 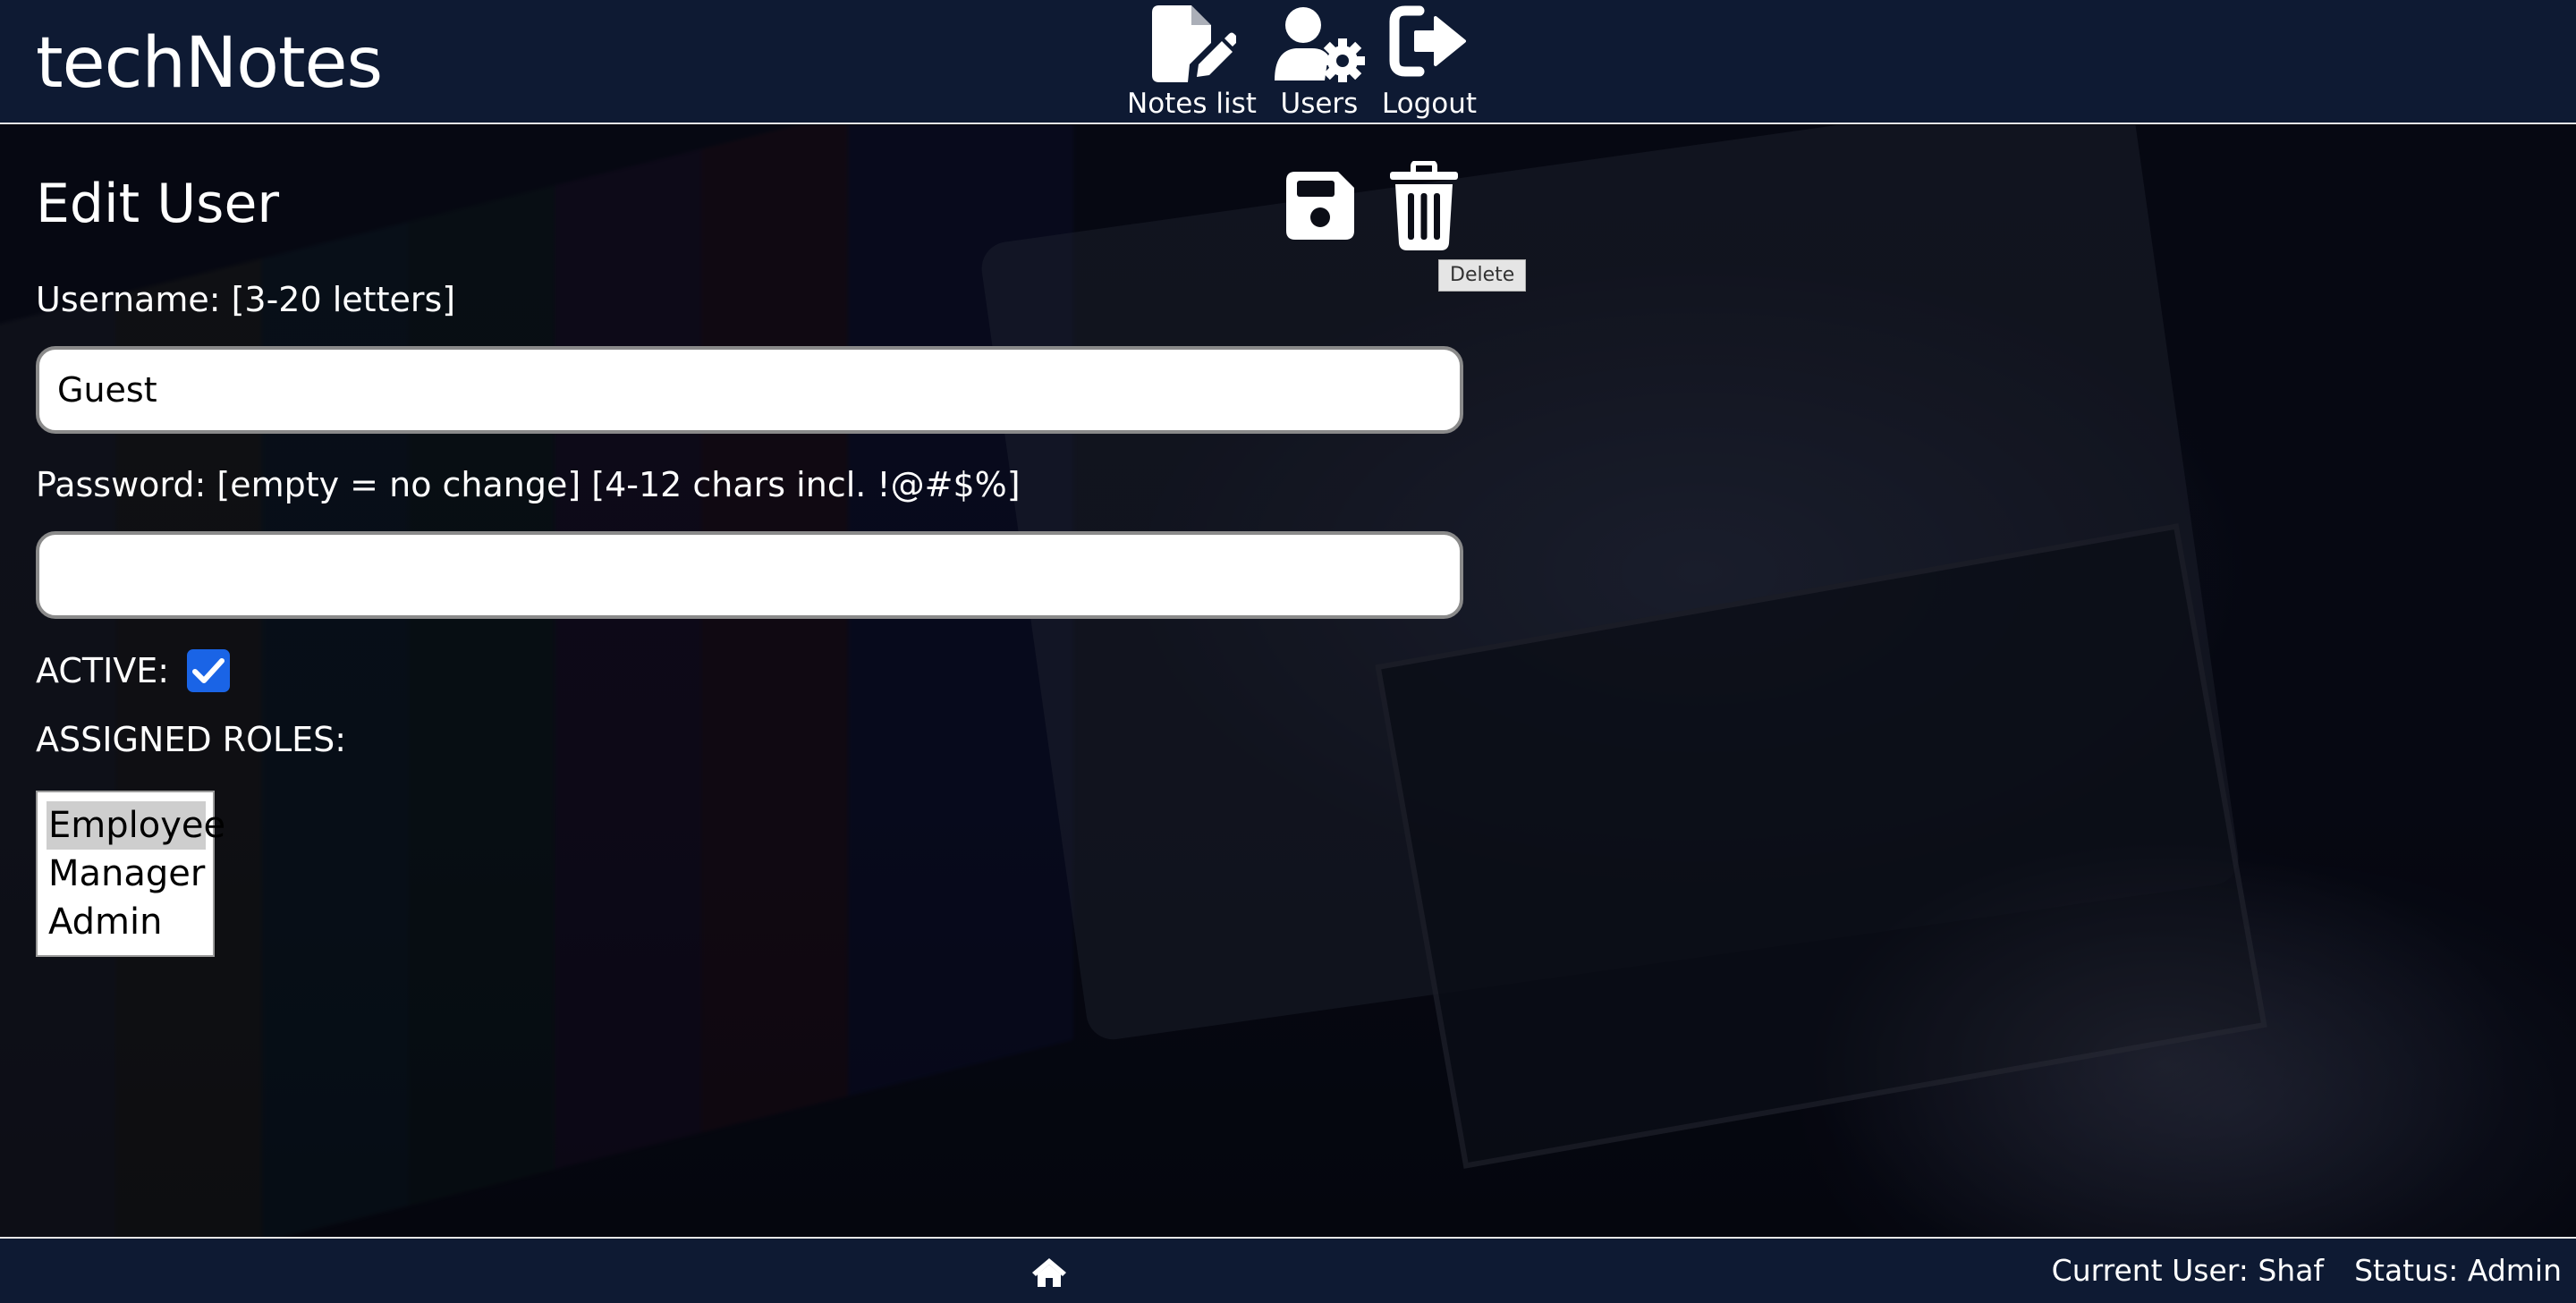 What do you see at coordinates (126, 922) in the screenshot?
I see `role-option-admin: Admin` at bounding box center [126, 922].